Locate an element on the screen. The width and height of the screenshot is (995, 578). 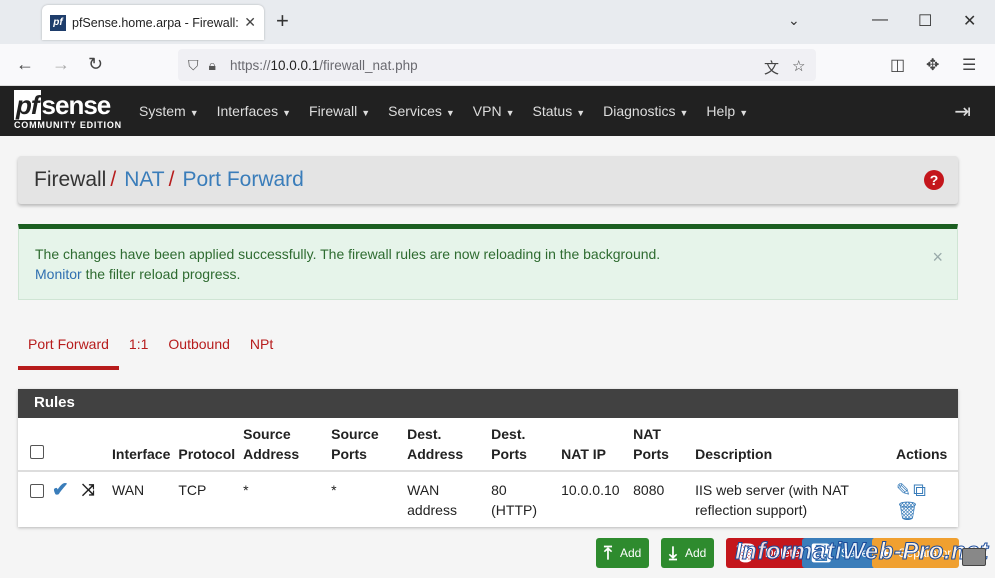
menu-icon: ☰ is located at coordinates (969, 65).